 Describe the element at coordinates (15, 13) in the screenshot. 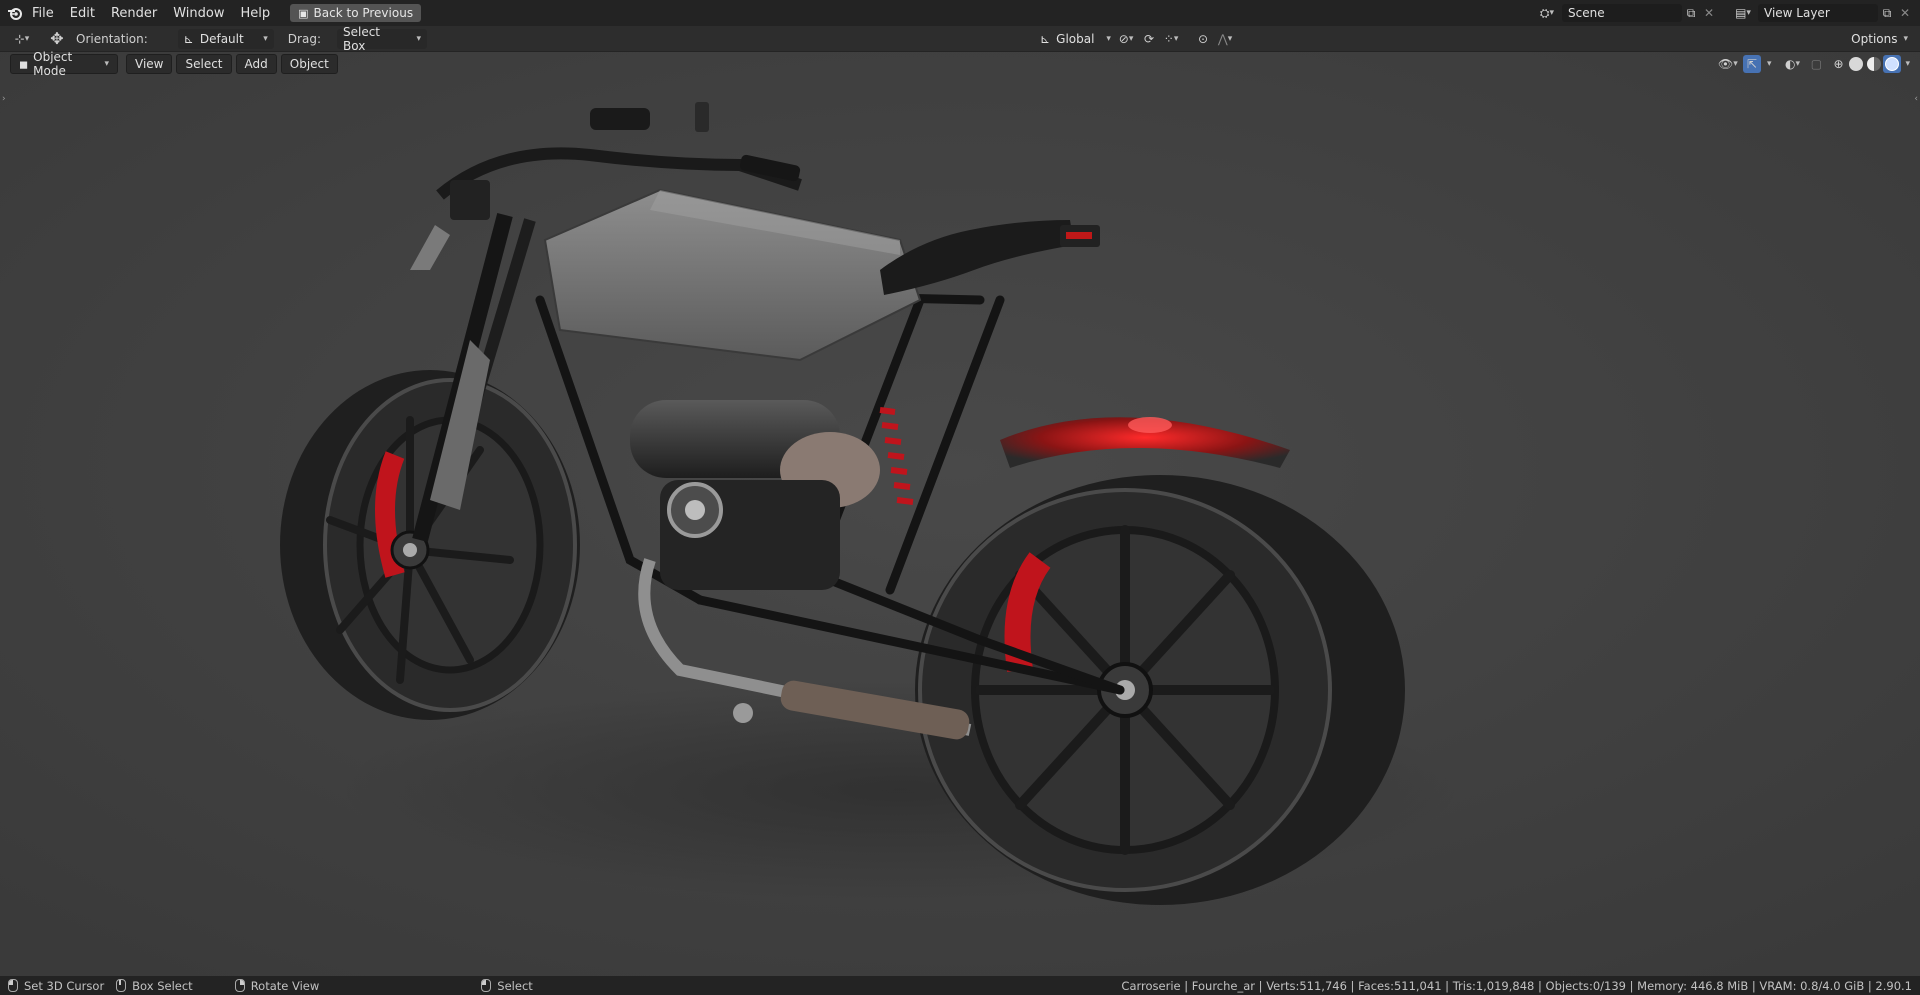

I see `blender-logo-icon` at that location.